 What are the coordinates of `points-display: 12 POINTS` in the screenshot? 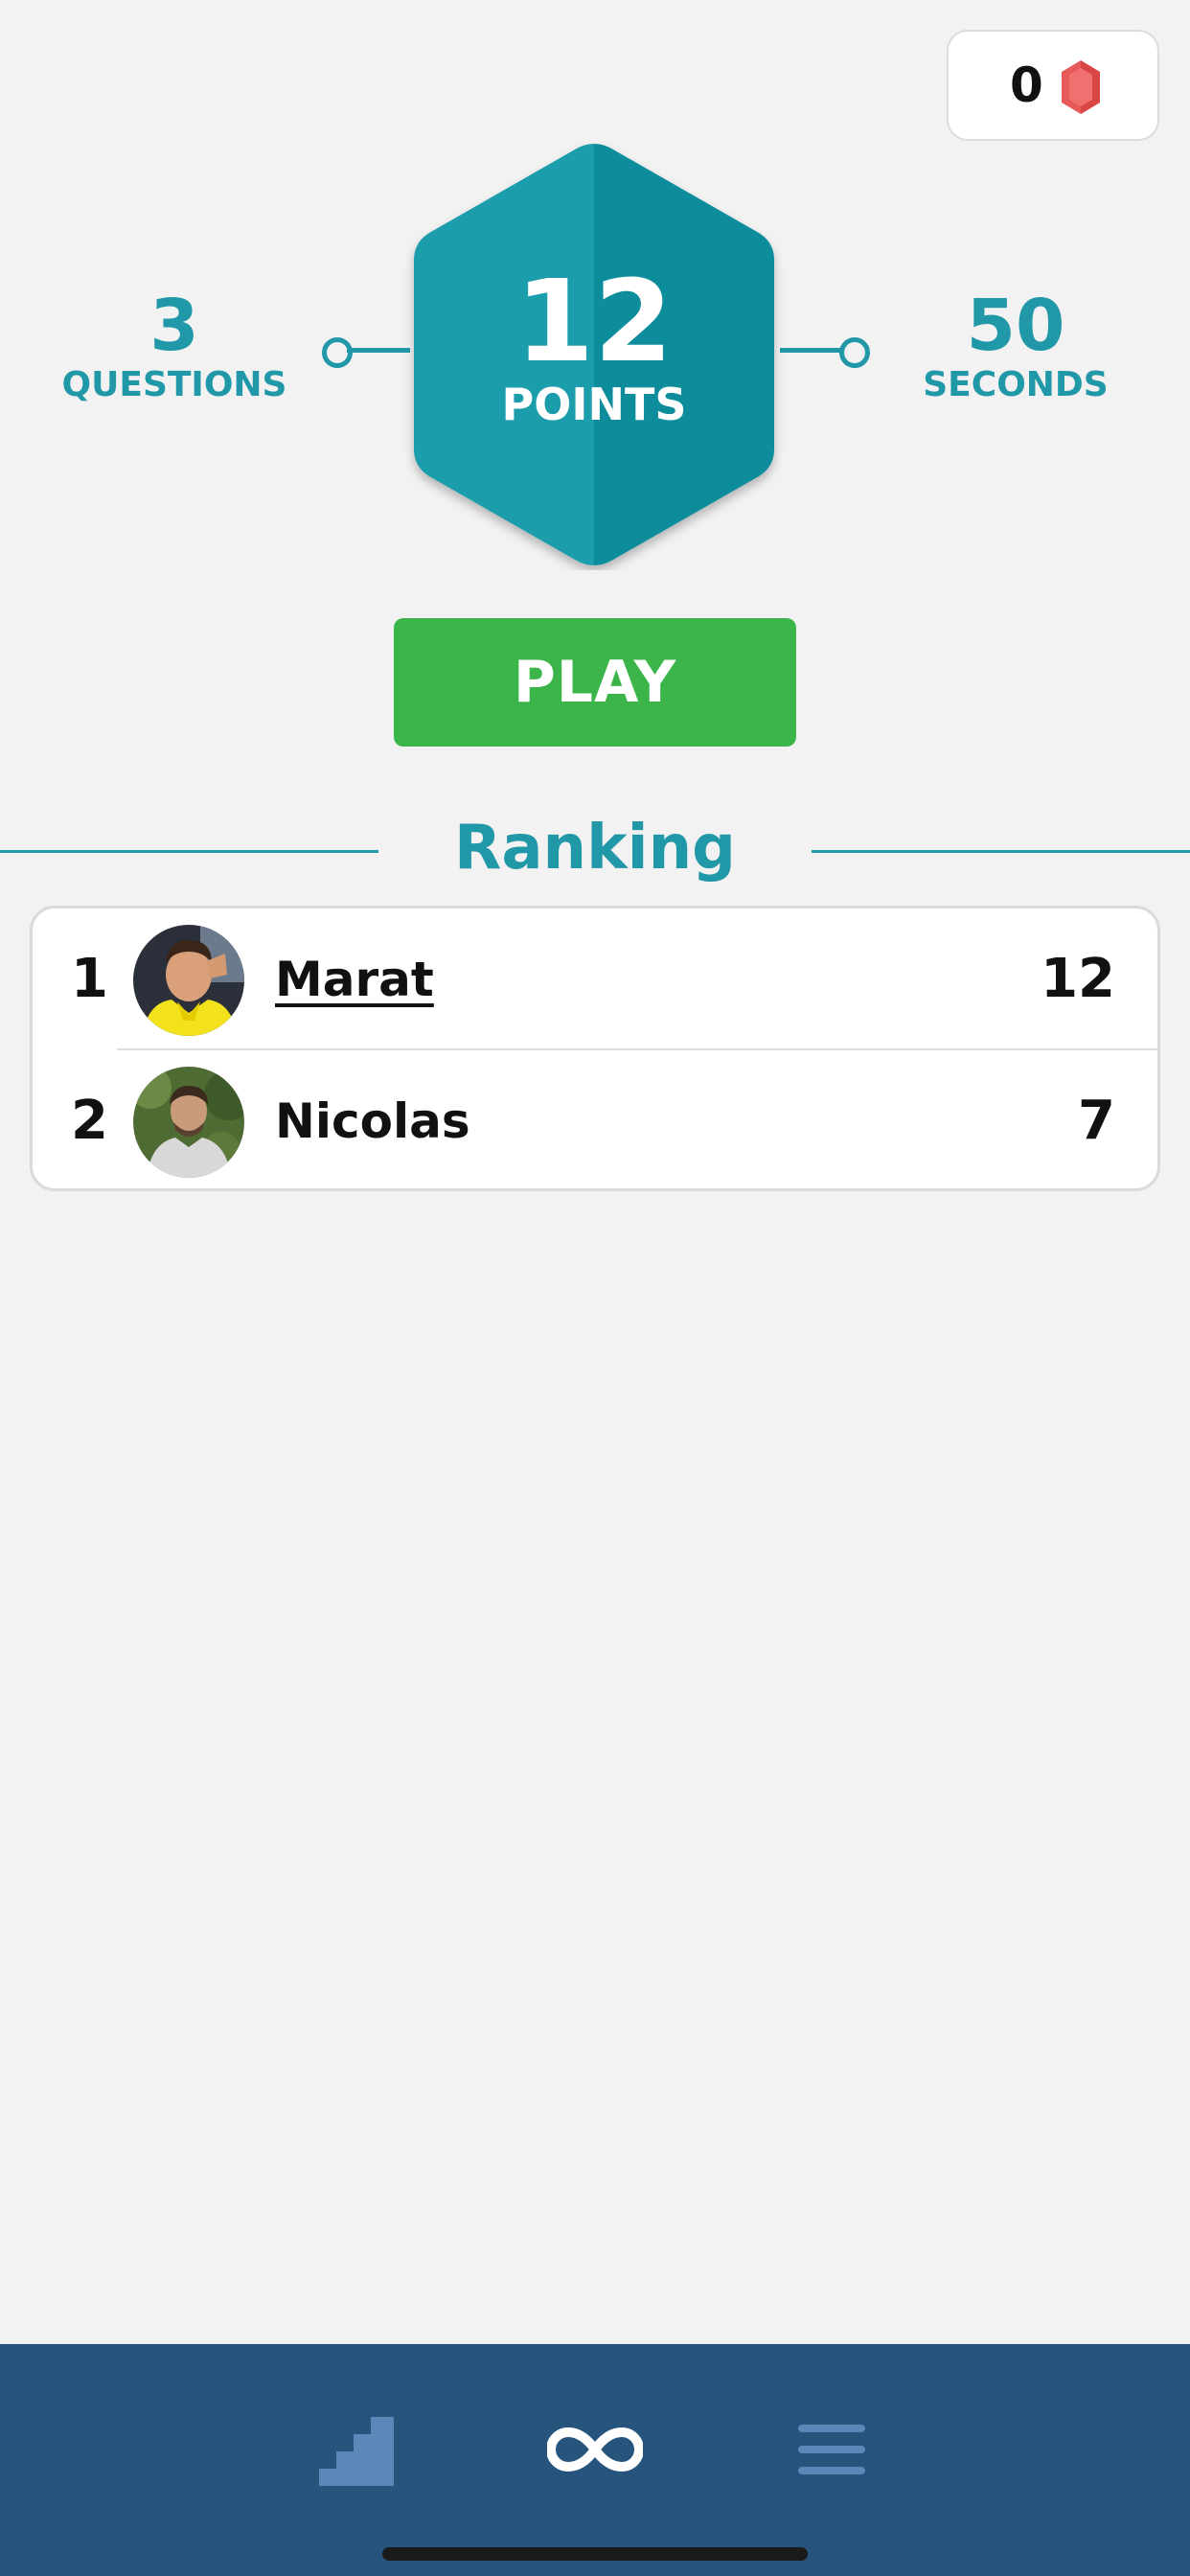 It's located at (594, 347).